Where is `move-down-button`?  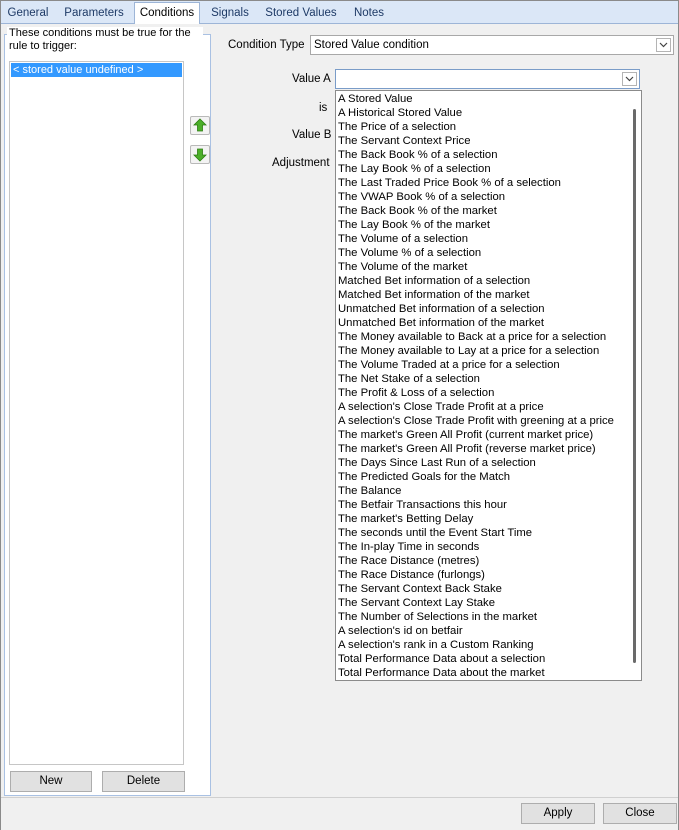 move-down-button is located at coordinates (200, 154).